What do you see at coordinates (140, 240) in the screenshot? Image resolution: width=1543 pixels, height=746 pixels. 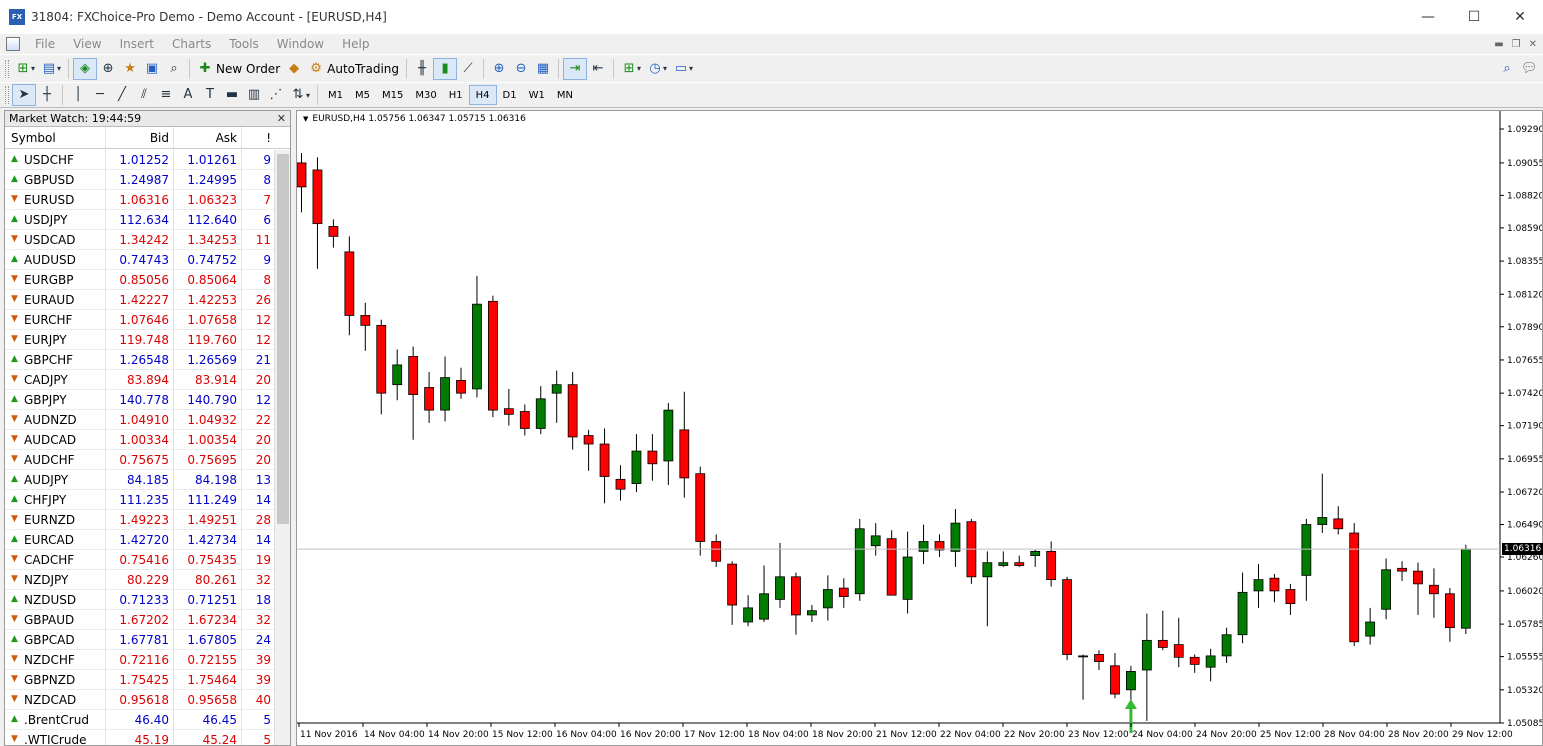 I see `table-row: ▼ USDCAD 1.34242 1.34253 11` at bounding box center [140, 240].